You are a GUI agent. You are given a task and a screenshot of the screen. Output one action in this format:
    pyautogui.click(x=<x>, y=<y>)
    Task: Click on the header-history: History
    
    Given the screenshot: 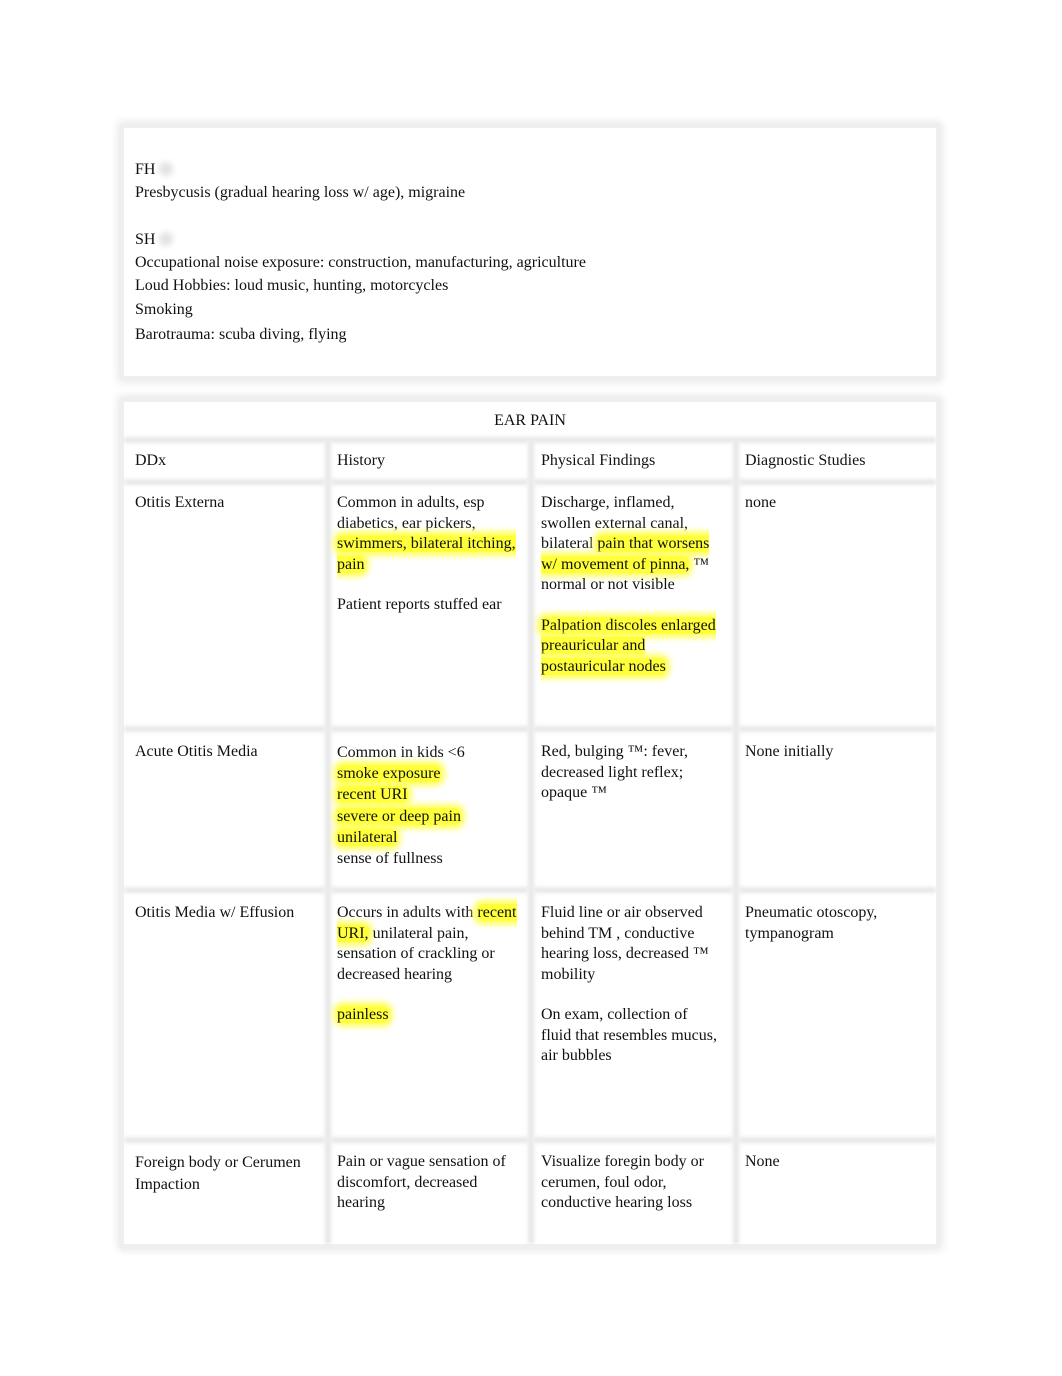 What is the action you would take?
    pyautogui.click(x=361, y=460)
    